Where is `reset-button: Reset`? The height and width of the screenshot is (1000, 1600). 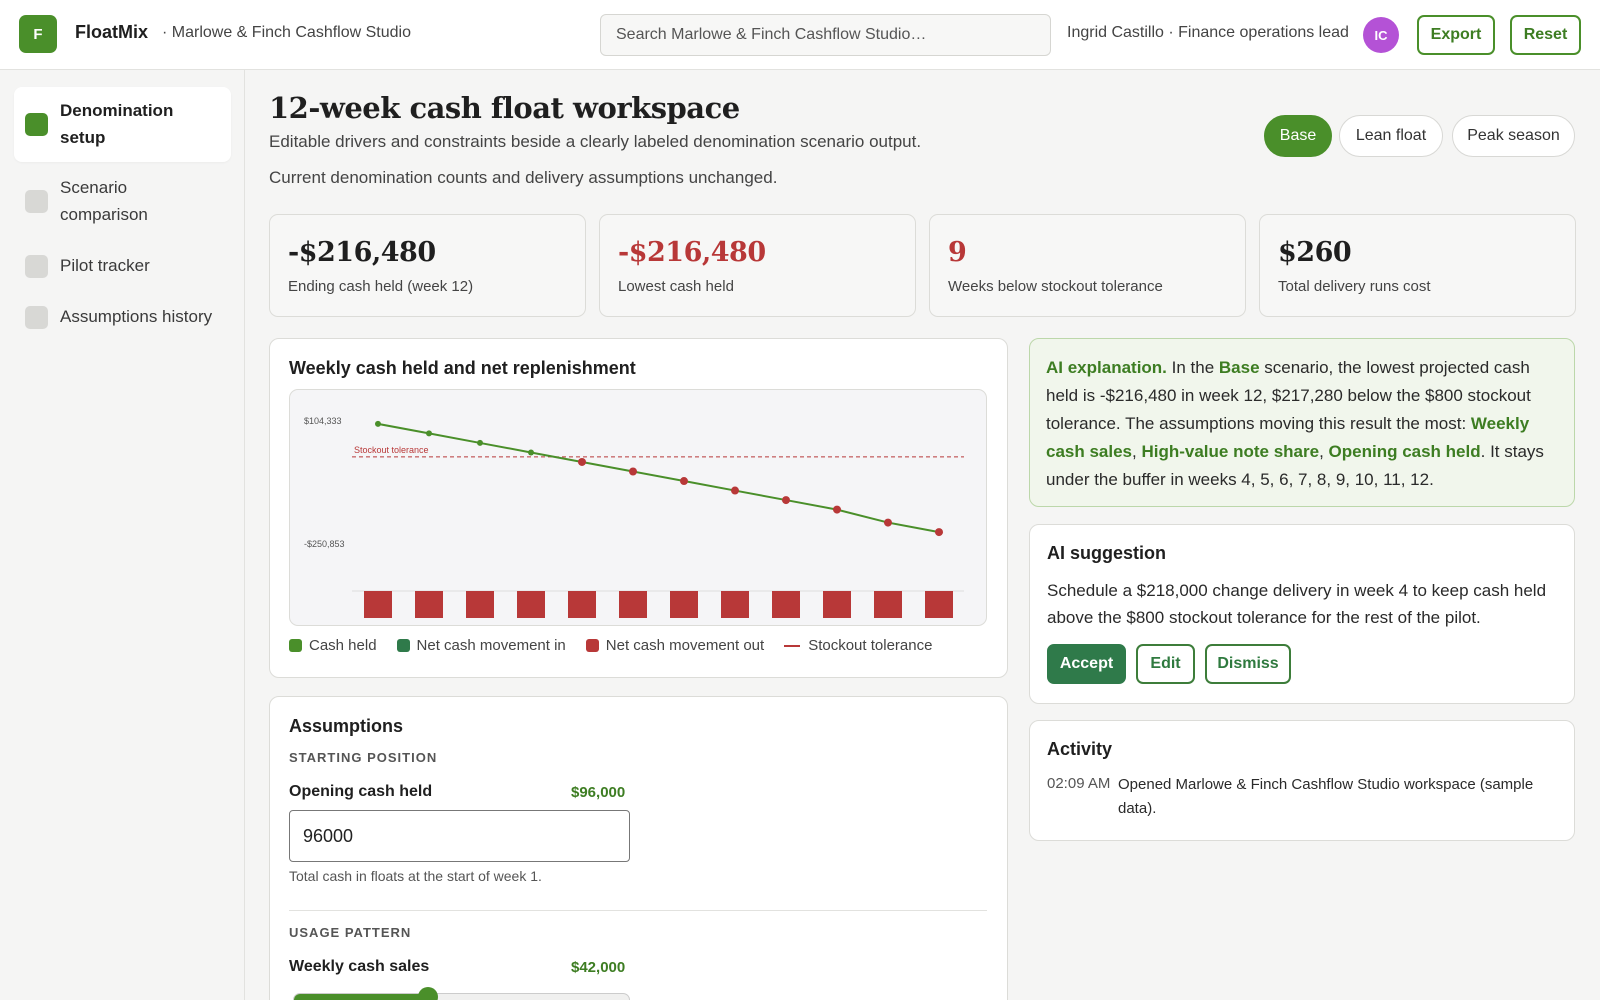 reset-button: Reset is located at coordinates (1545, 35).